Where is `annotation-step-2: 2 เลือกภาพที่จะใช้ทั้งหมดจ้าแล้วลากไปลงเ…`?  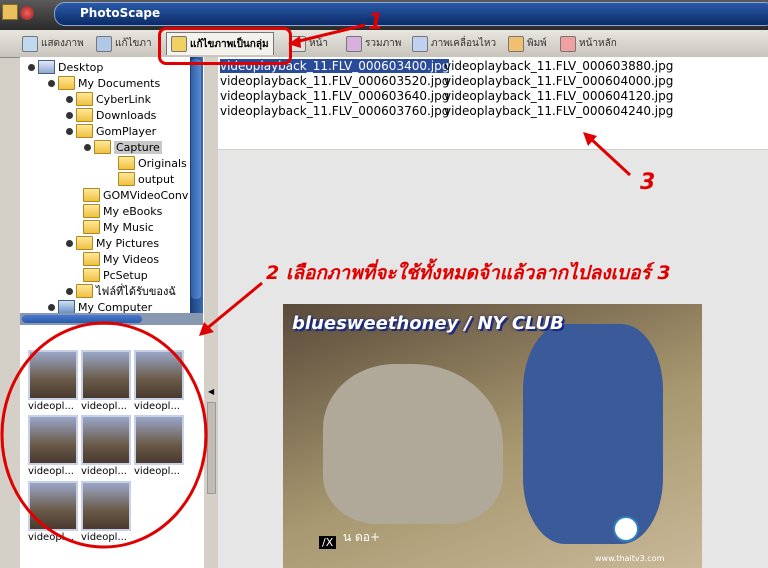 annotation-step-2: 2 เลือกภาพที่จะใช้ทั้งหมดจ้าแล้วลากไปลงเ… is located at coordinates (468, 273).